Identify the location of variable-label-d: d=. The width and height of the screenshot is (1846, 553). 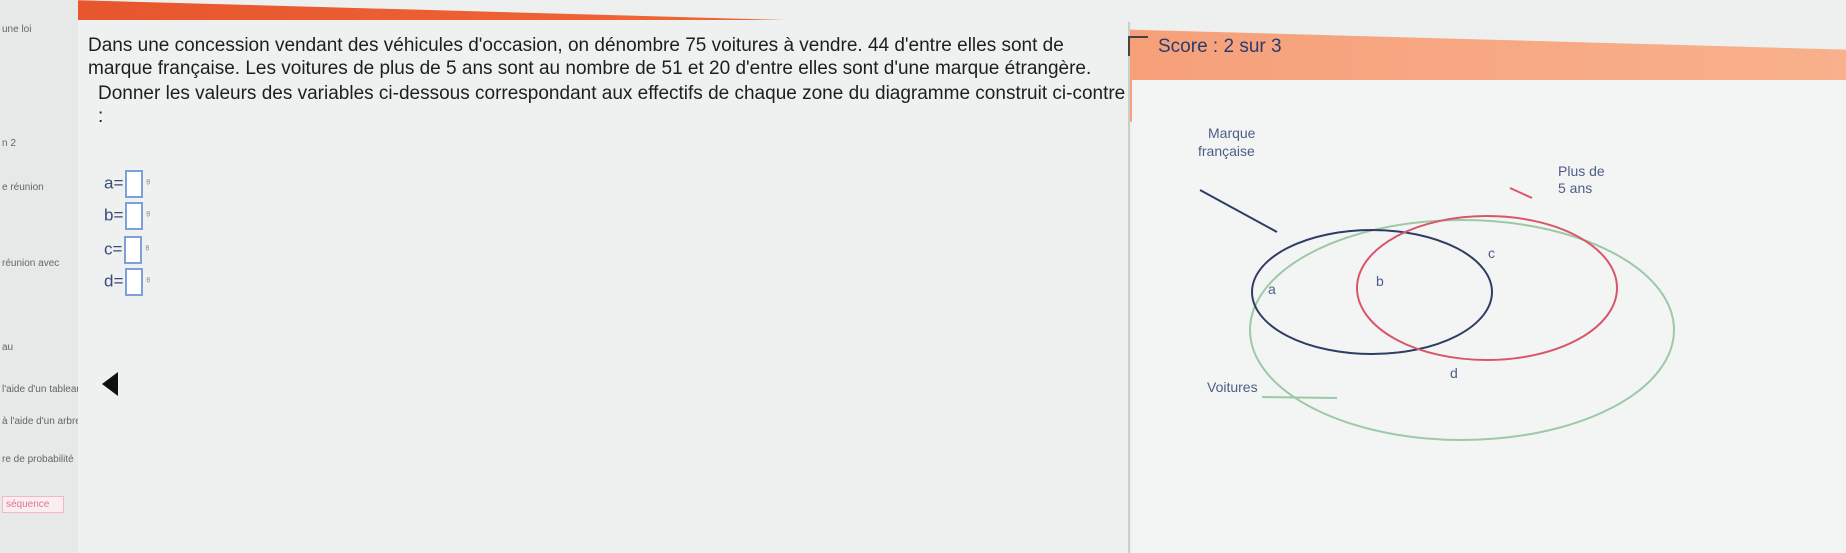
(114, 281).